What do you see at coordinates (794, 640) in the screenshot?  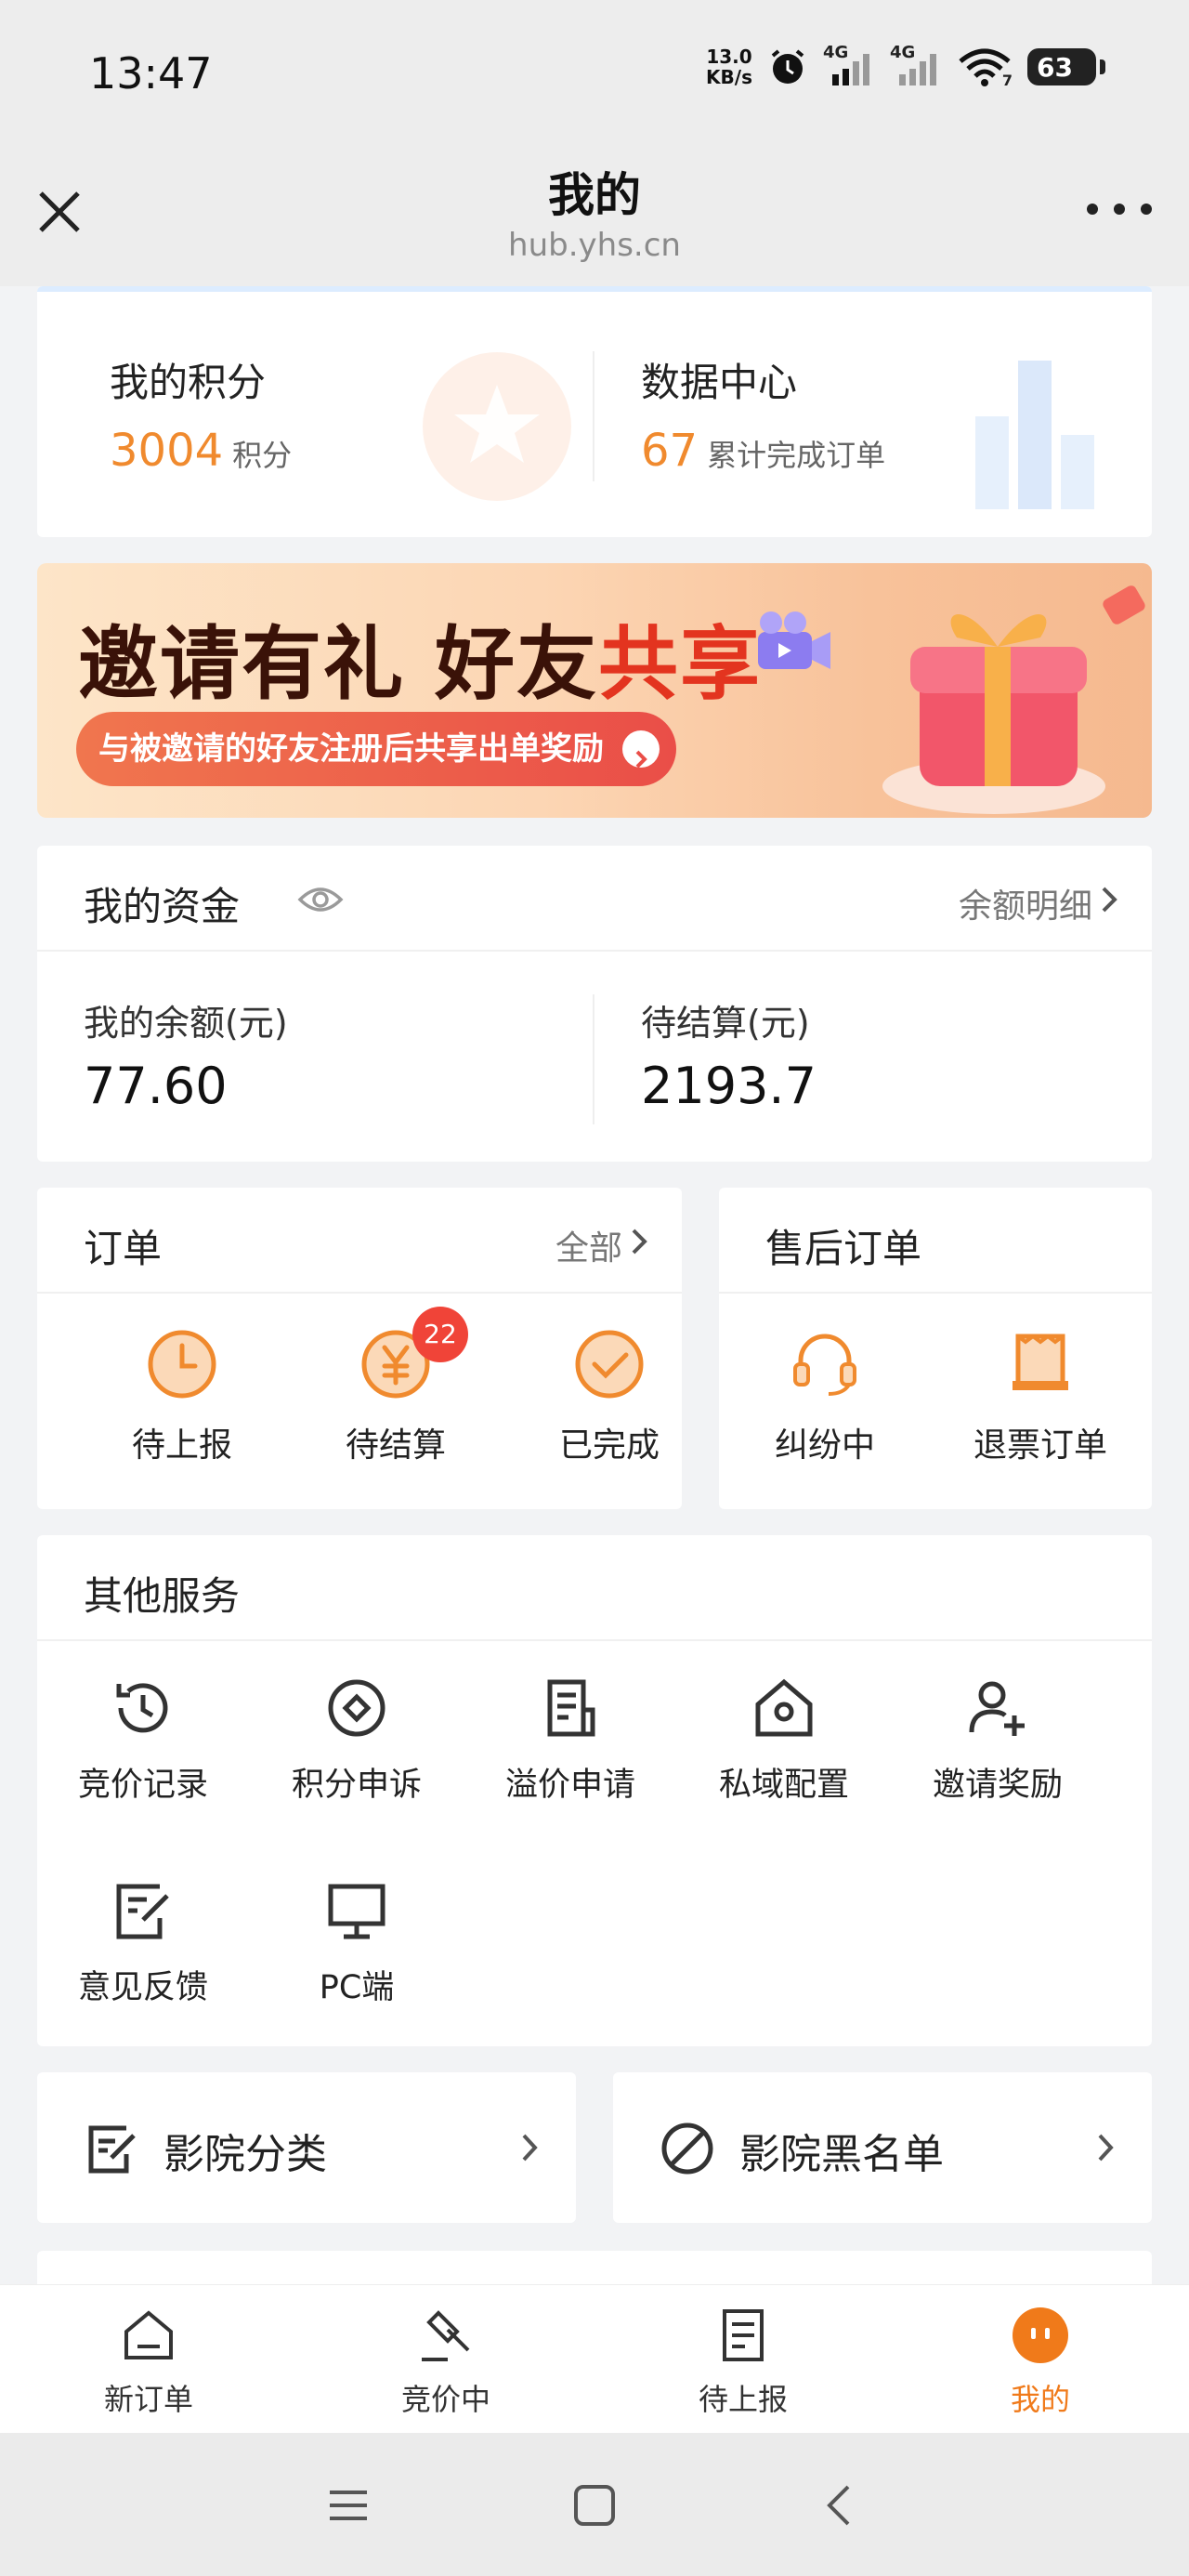 I see `camera-icon` at bounding box center [794, 640].